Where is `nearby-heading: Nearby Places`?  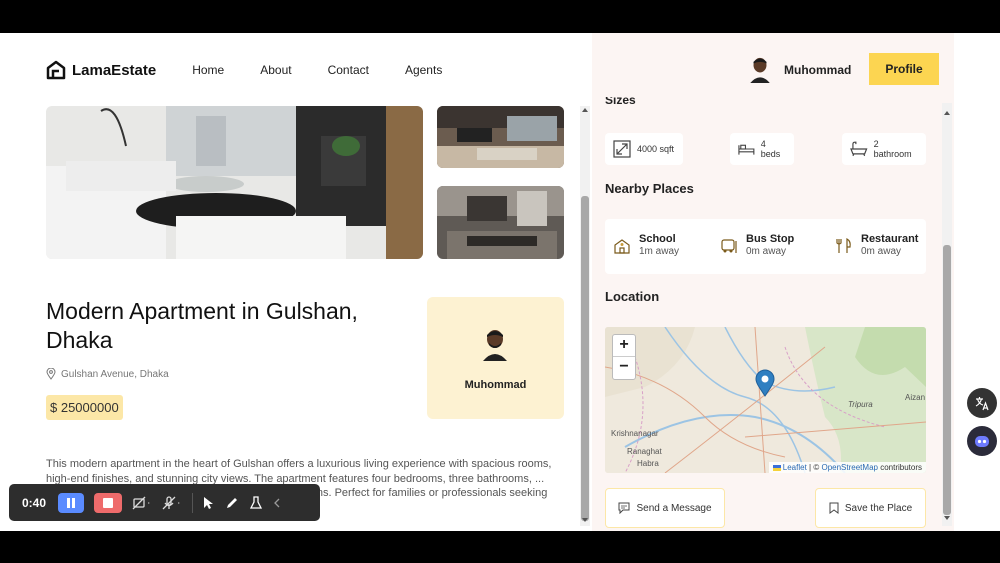
nearby-heading: Nearby Places is located at coordinates (649, 188).